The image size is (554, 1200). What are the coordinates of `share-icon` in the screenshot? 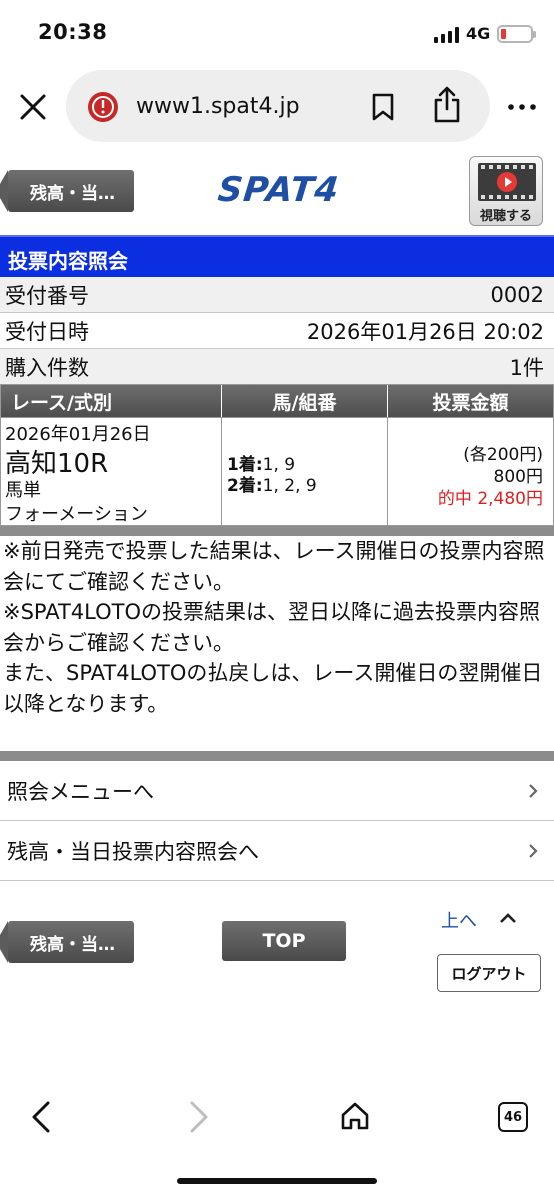 It's located at (447, 105).